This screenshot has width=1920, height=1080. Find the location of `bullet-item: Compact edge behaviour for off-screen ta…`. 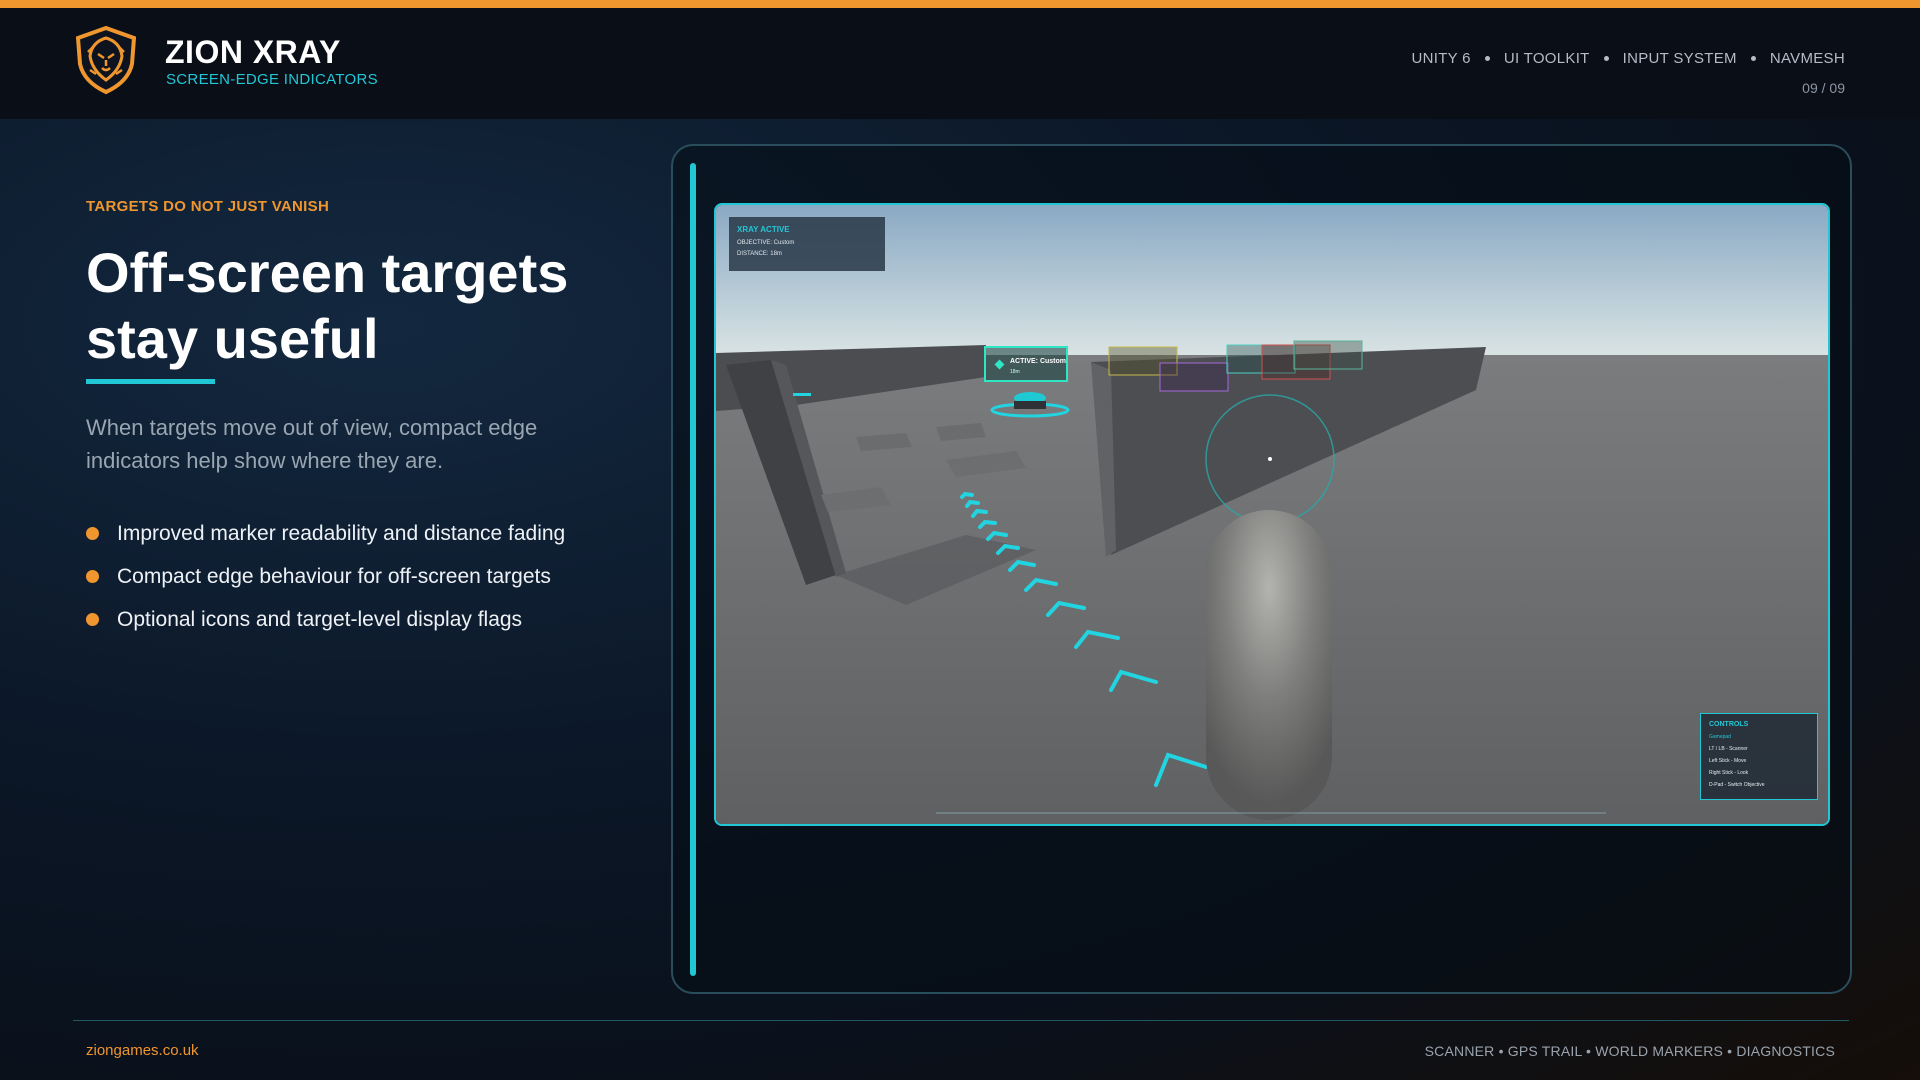

bullet-item: Compact edge behaviour for off-screen ta… is located at coordinates (325, 576).